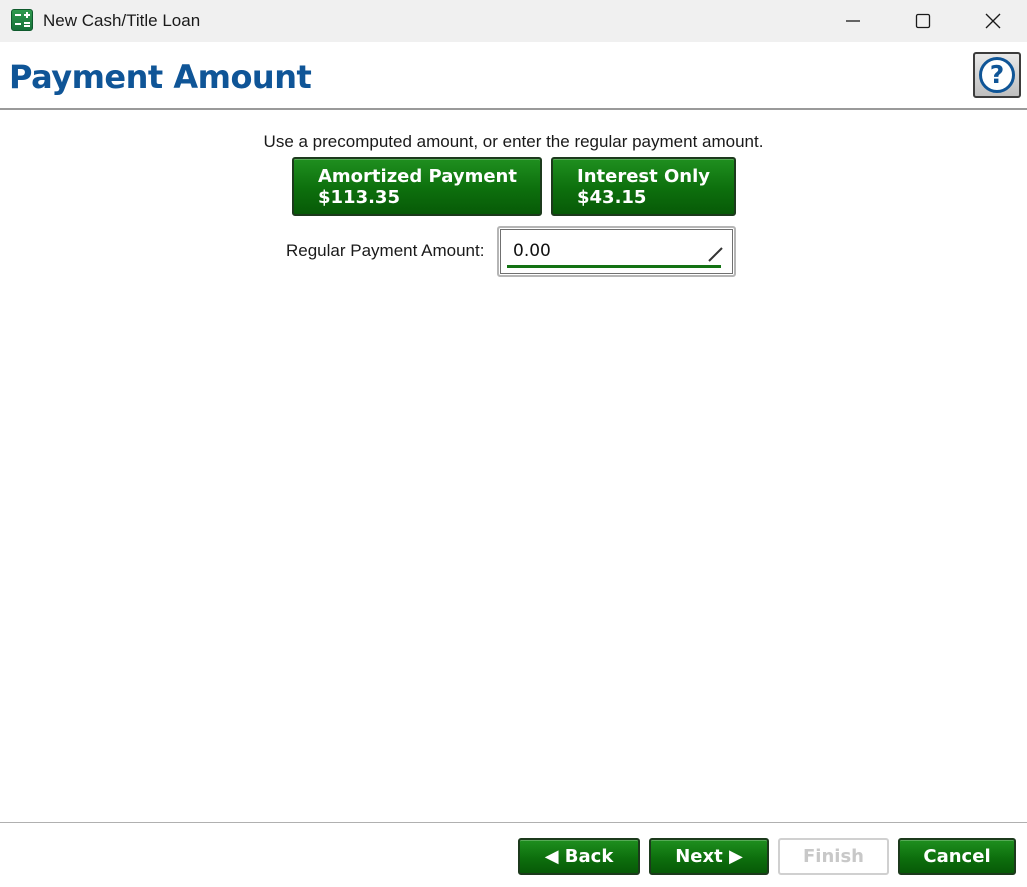 The width and height of the screenshot is (1027, 887). I want to click on header-divider, so click(513, 109).